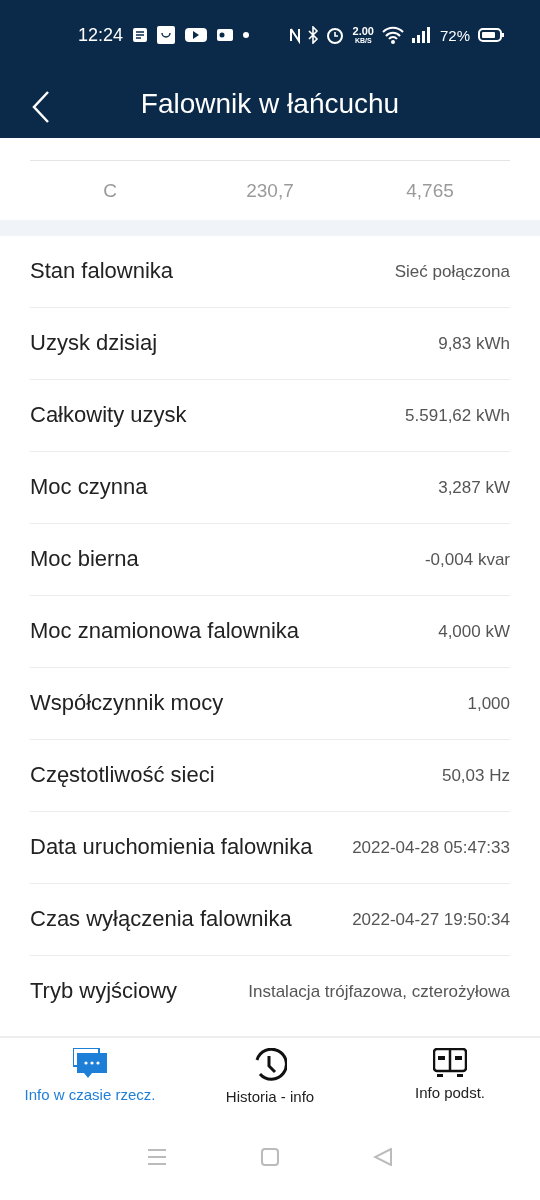  I want to click on screen-title: Falownik w łańcuchu, so click(270, 104).